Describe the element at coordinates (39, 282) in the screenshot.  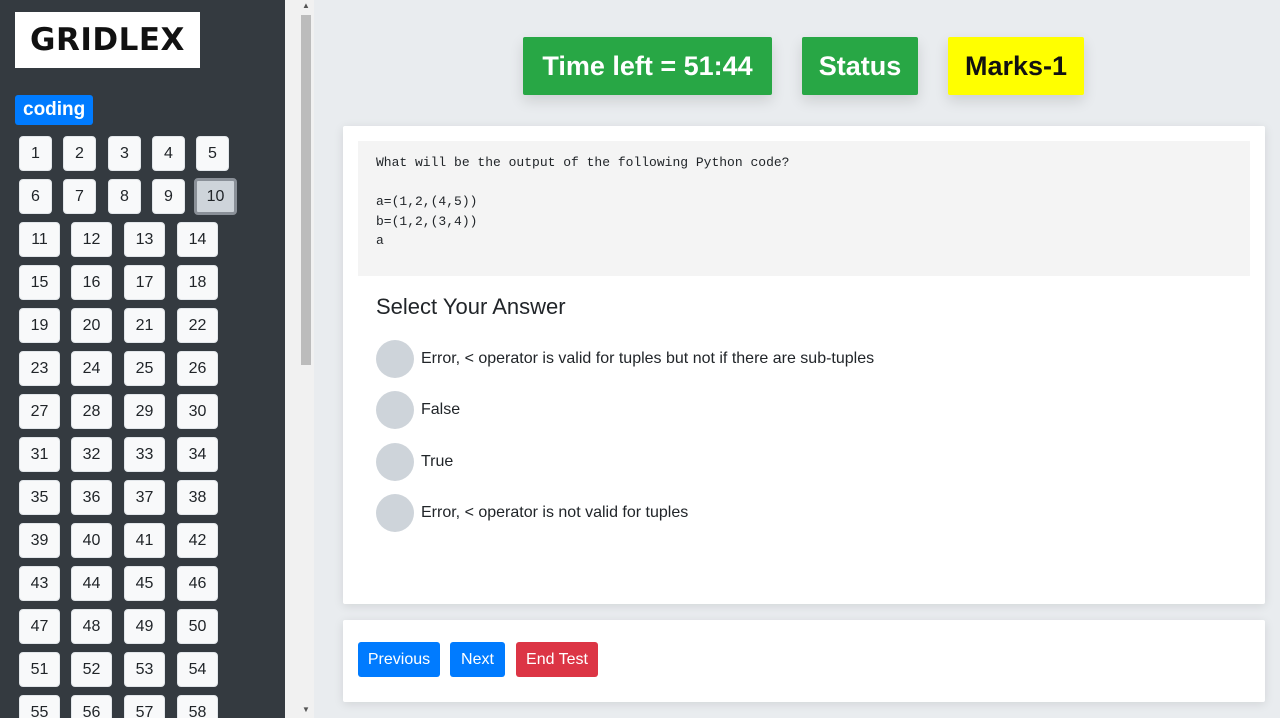
I see `question-number-button: 15` at that location.